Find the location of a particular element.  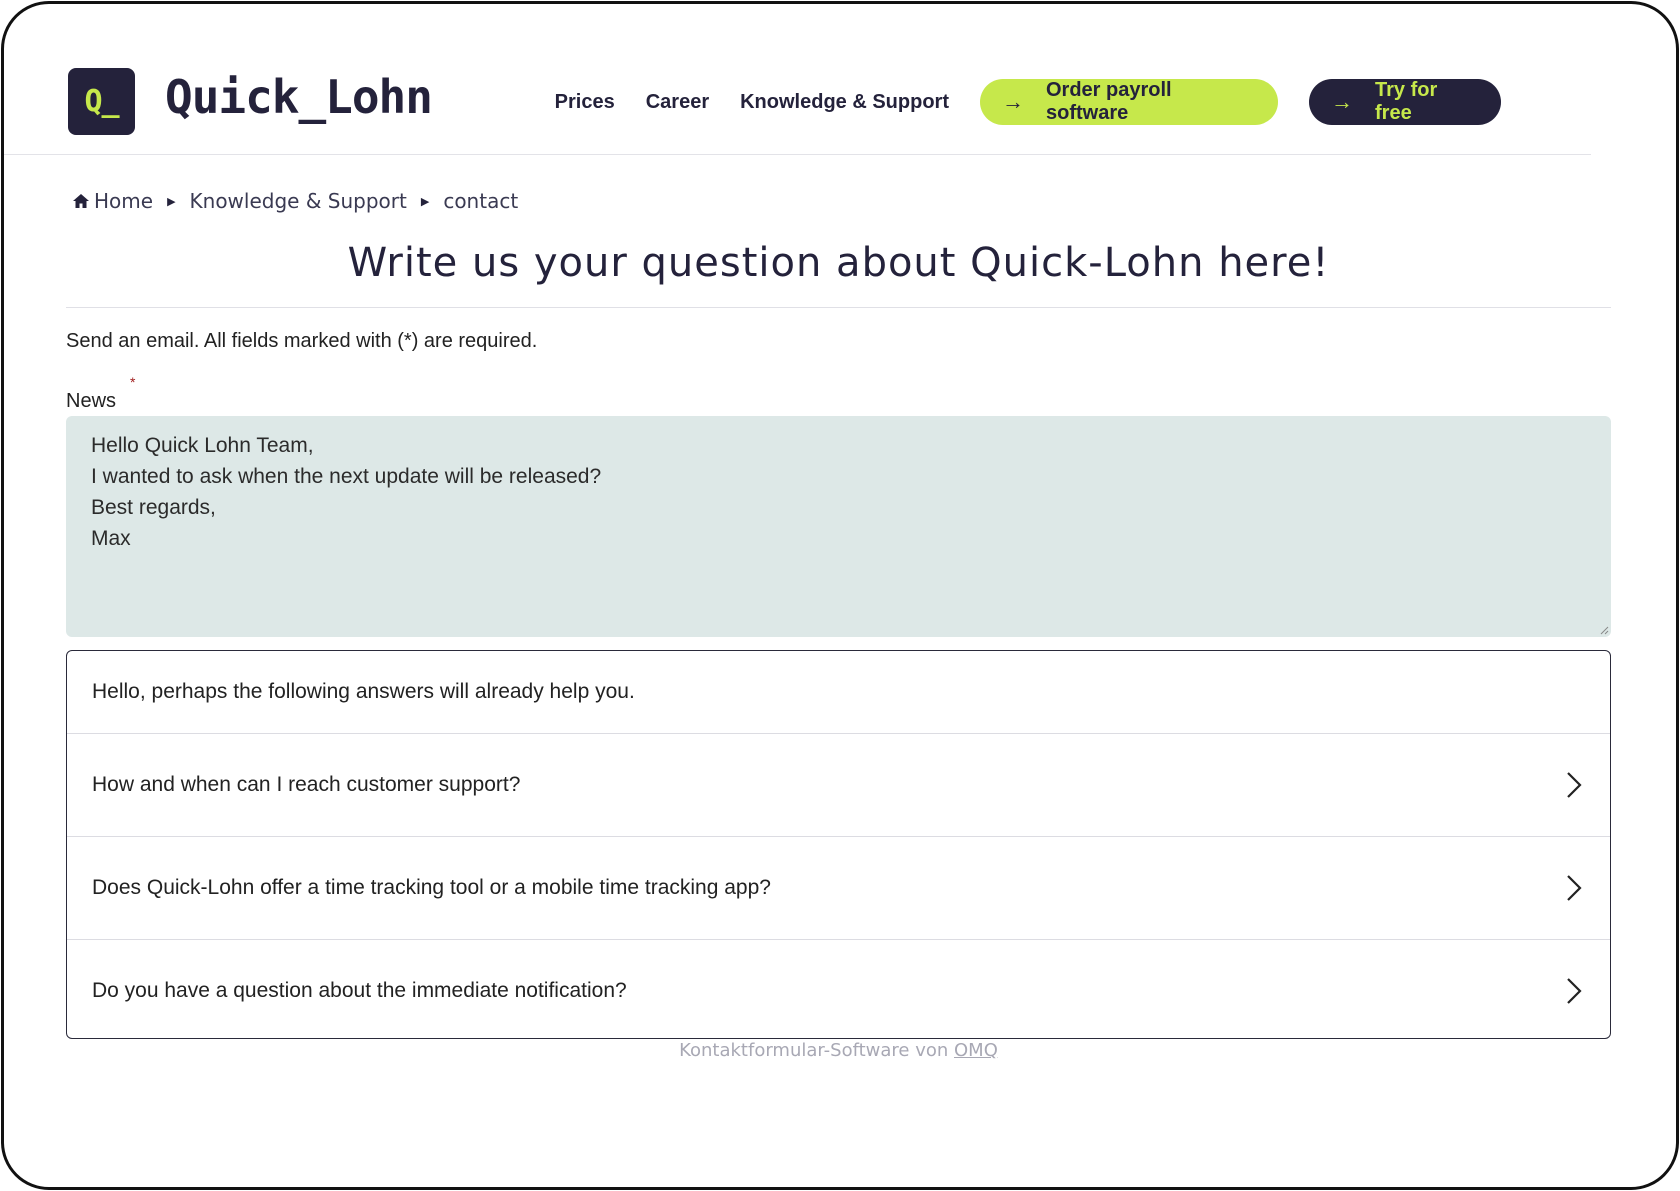

order-payroll-label: Order payroll software is located at coordinates (1109, 101).